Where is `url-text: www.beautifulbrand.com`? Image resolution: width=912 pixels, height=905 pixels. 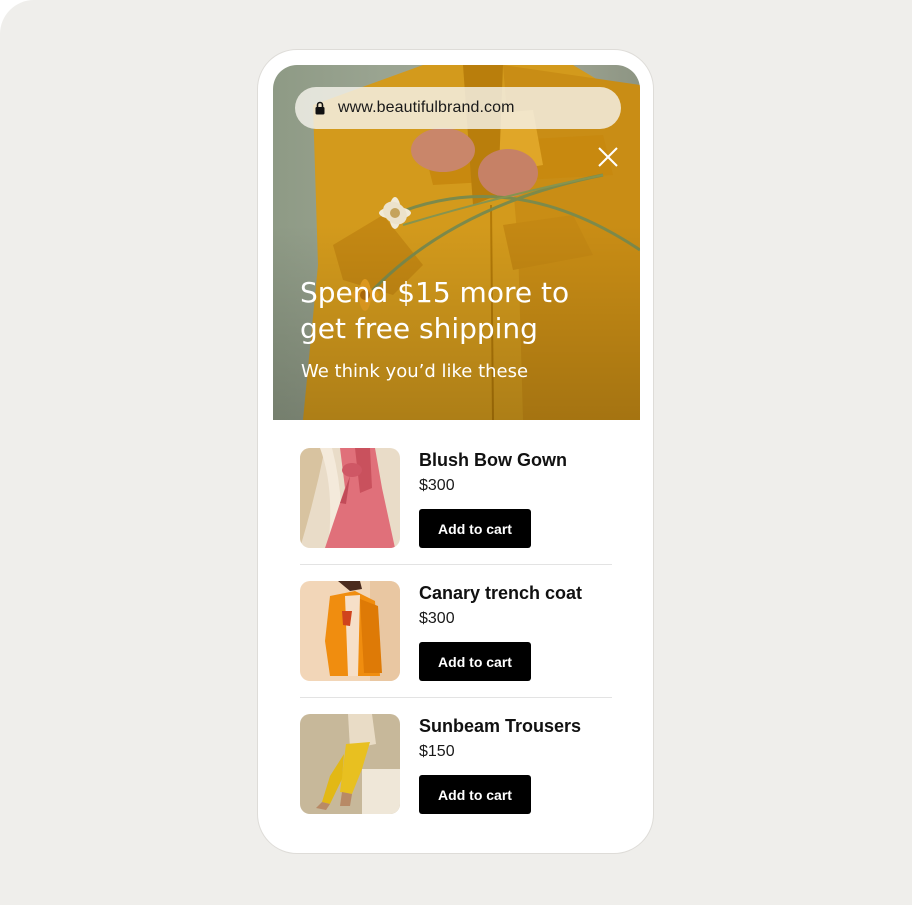
url-text: www.beautifulbrand.com is located at coordinates (426, 107).